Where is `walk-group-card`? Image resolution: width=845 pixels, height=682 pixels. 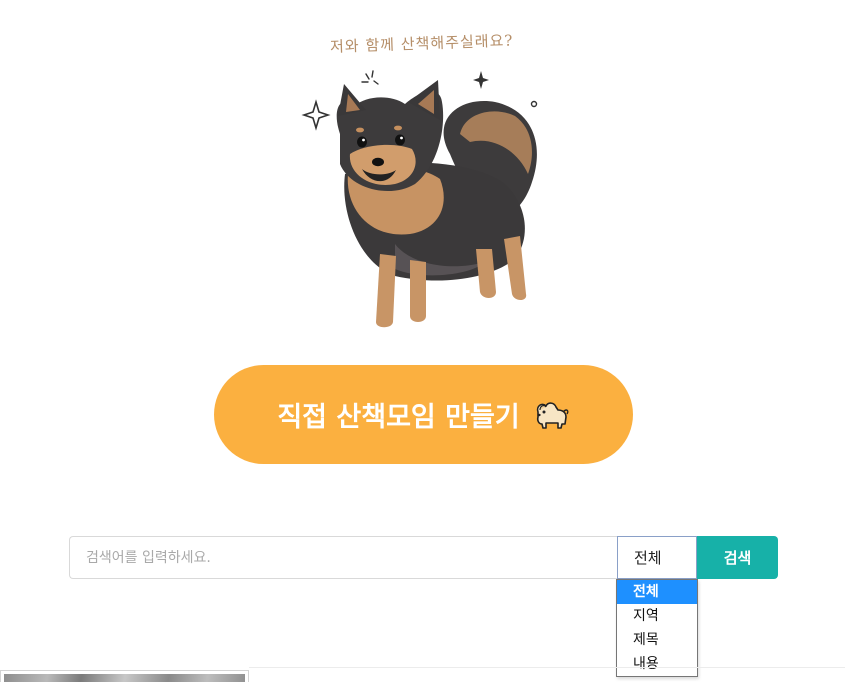 walk-group-card is located at coordinates (124, 676).